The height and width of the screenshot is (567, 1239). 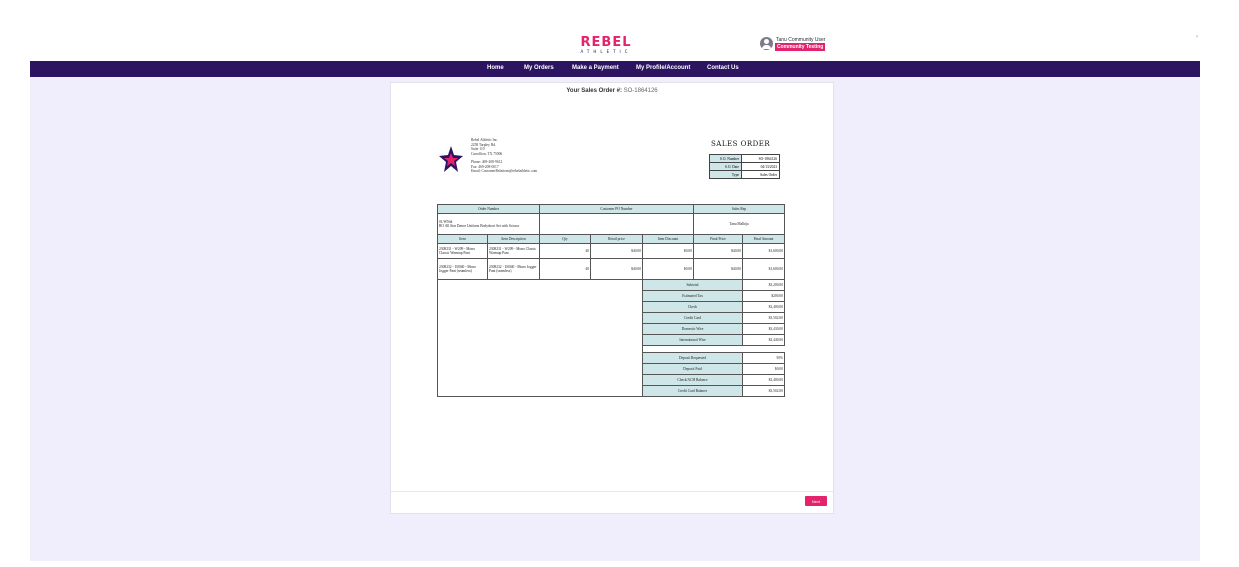 I want to click on so-info-row: Type Sales Order, so click(x=744, y=174).